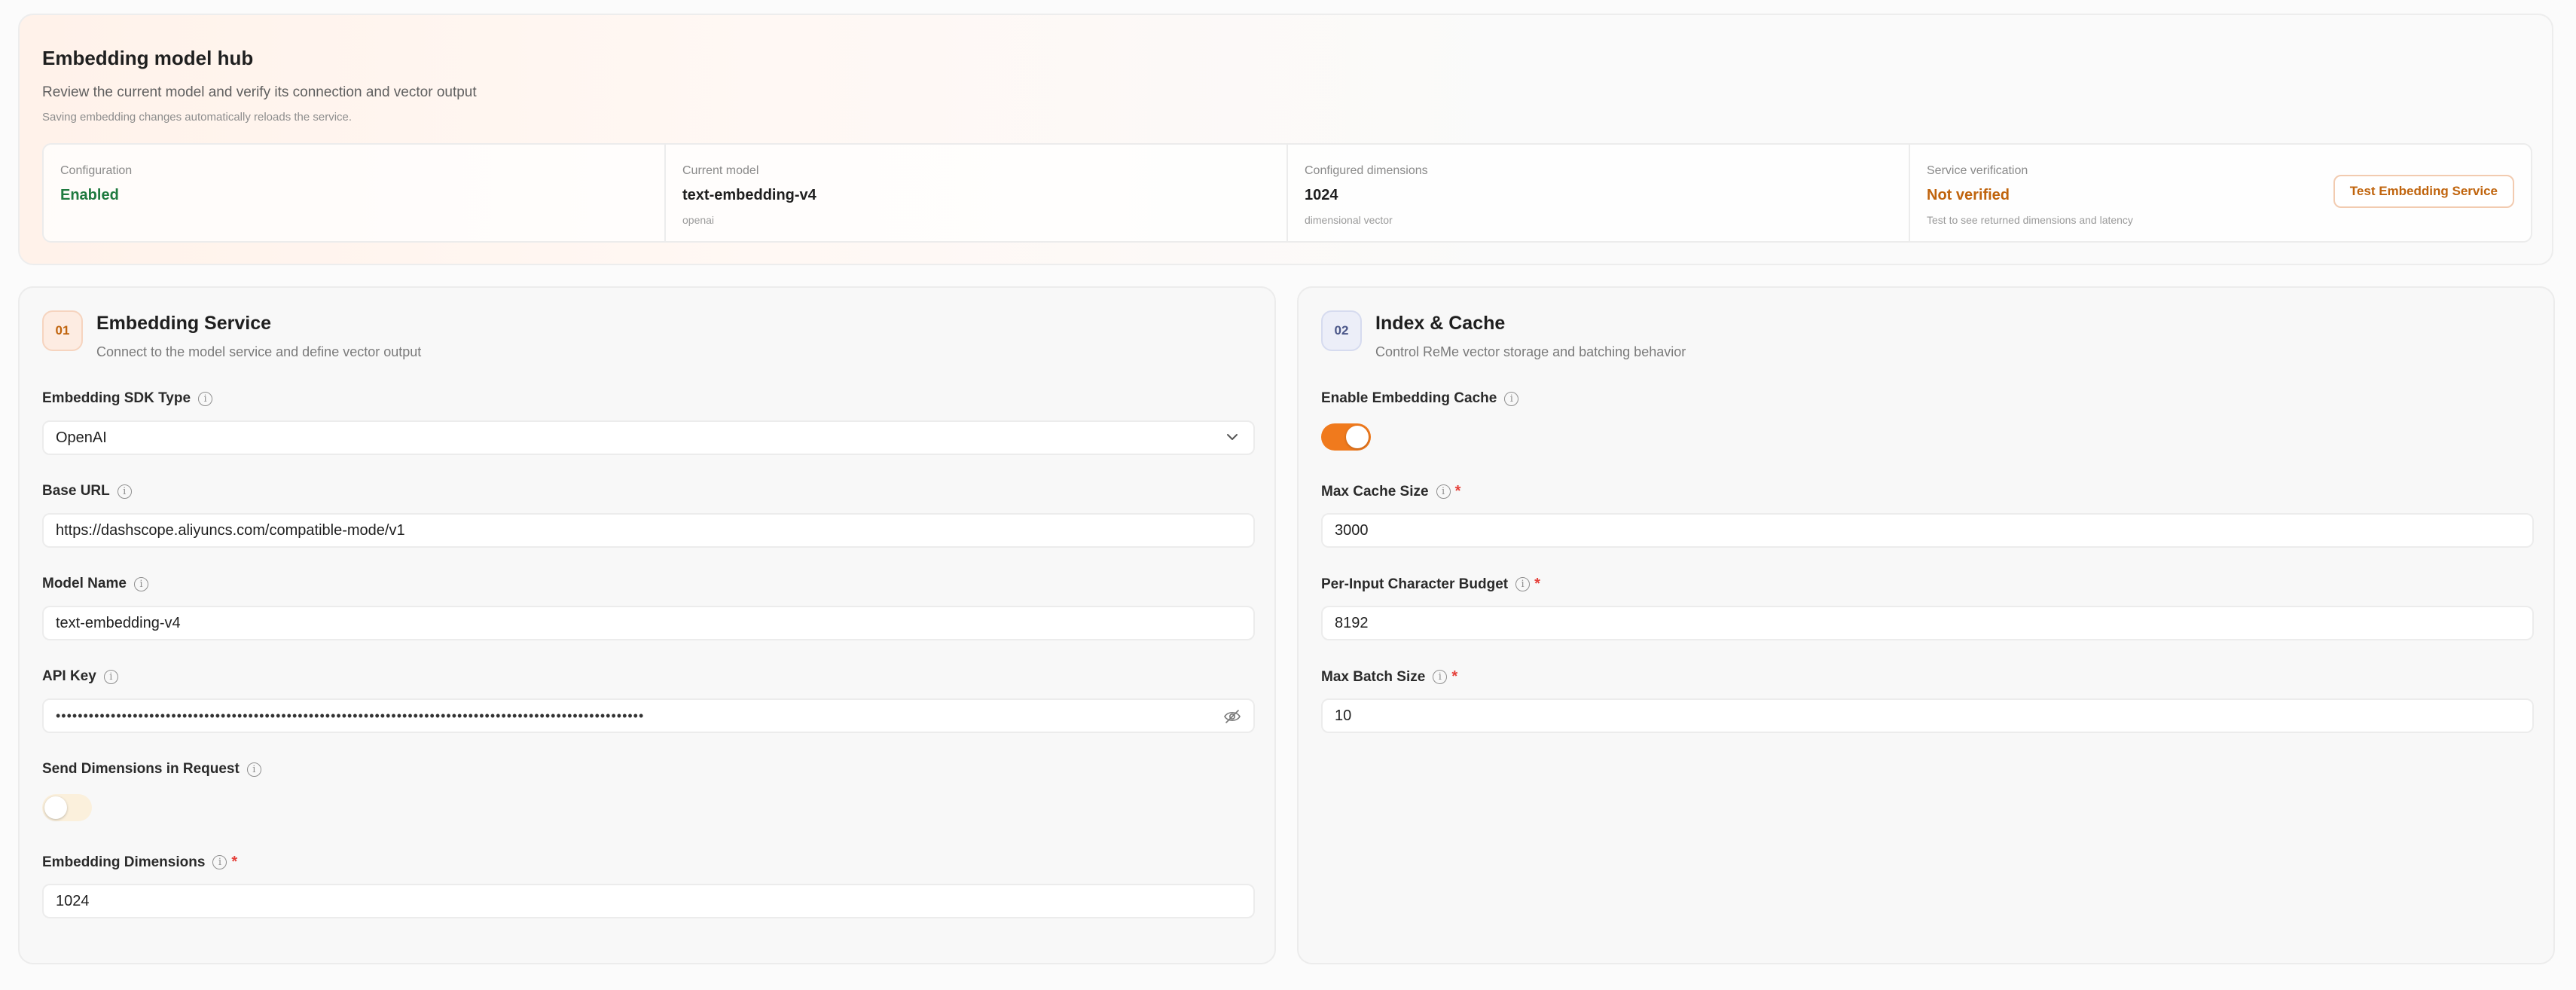 Image resolution: width=2576 pixels, height=990 pixels. I want to click on enable-cache-toggle, so click(1346, 437).